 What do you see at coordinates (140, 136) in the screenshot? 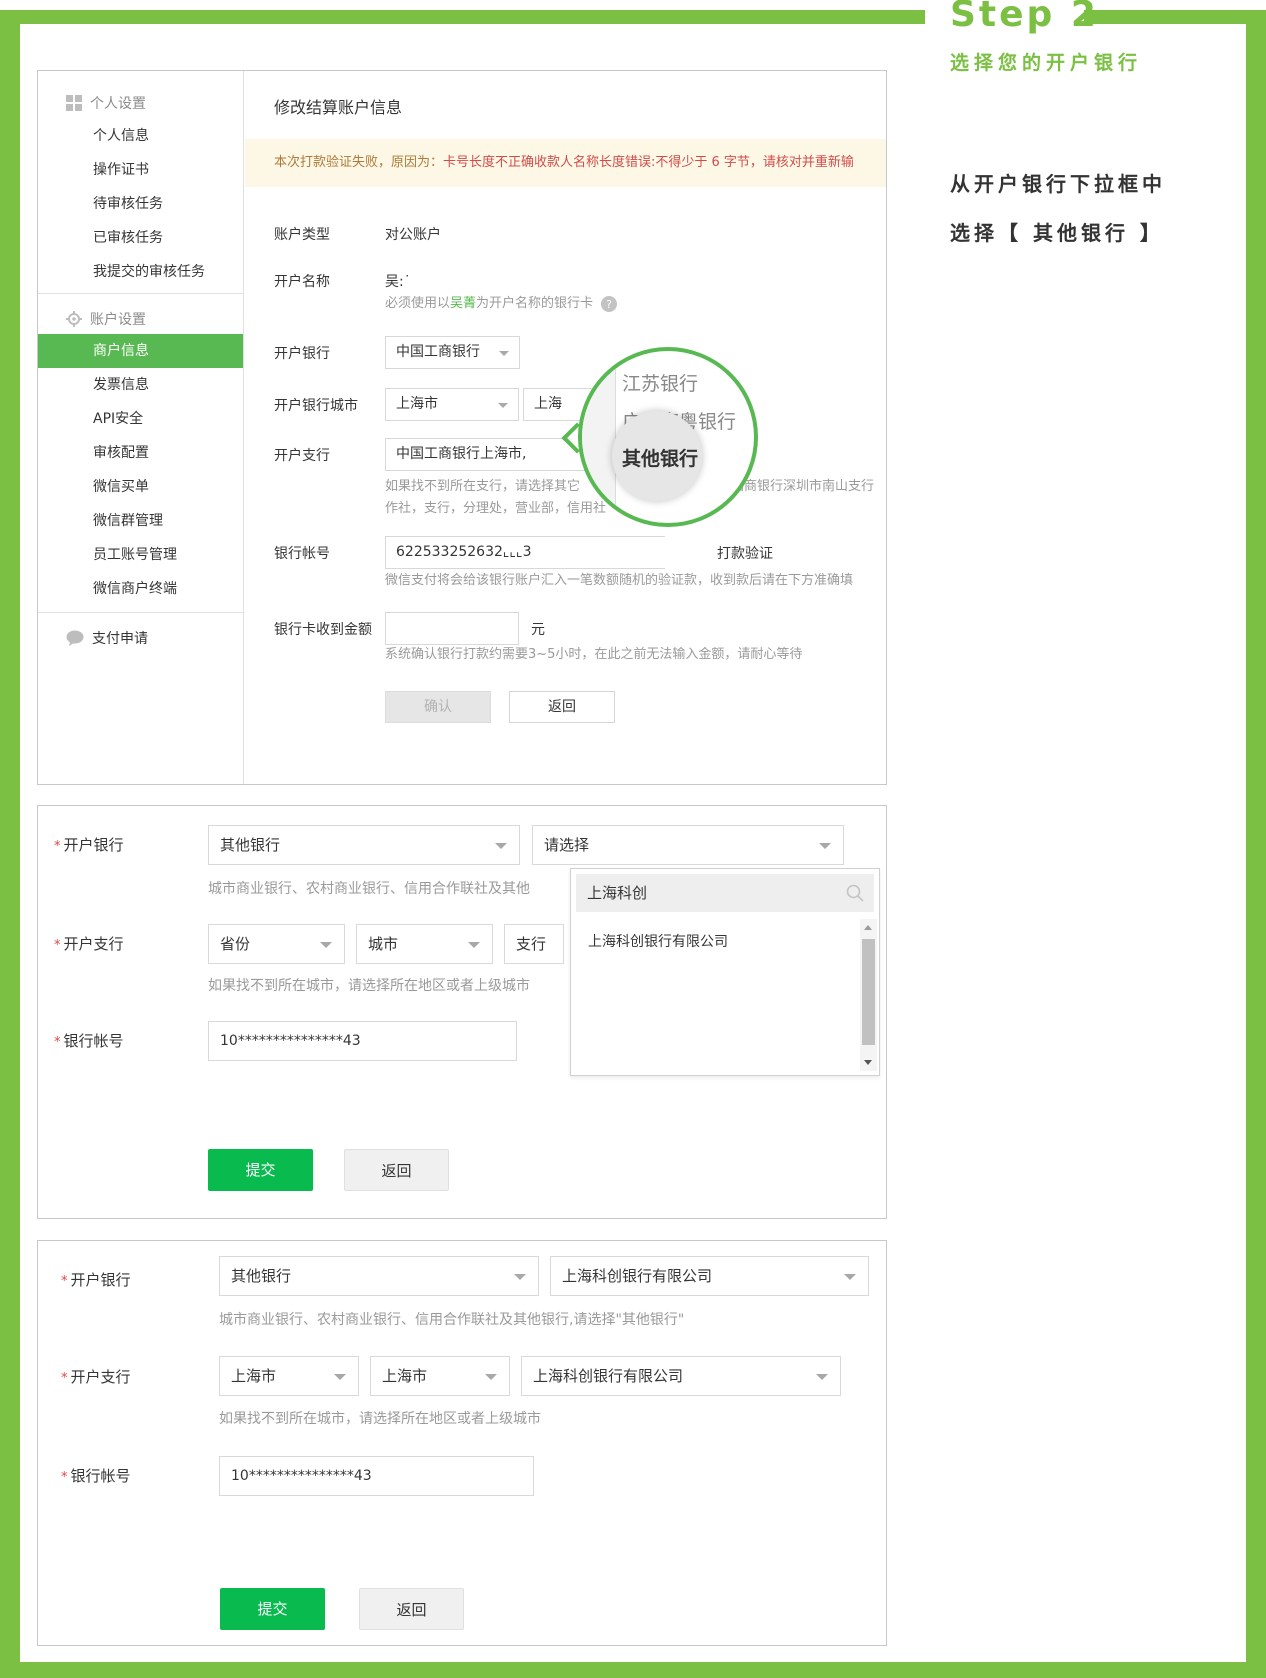
I see `sidebar-item-personal-info: 个人信息` at bounding box center [140, 136].